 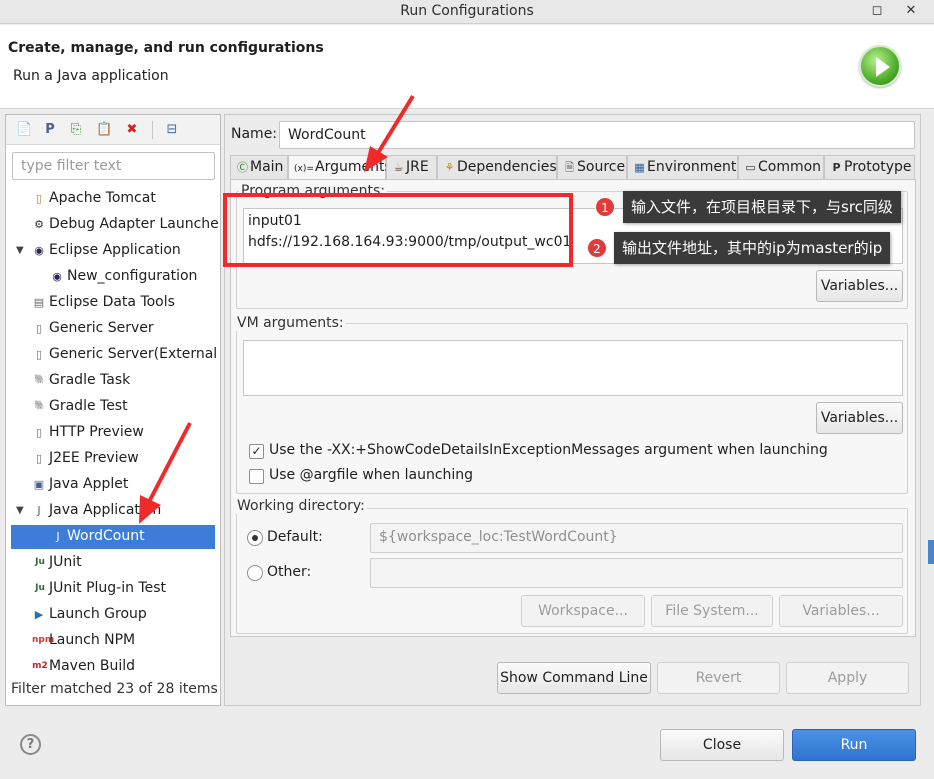 I want to click on eclipse-icon: ◉, so click(x=39, y=250).